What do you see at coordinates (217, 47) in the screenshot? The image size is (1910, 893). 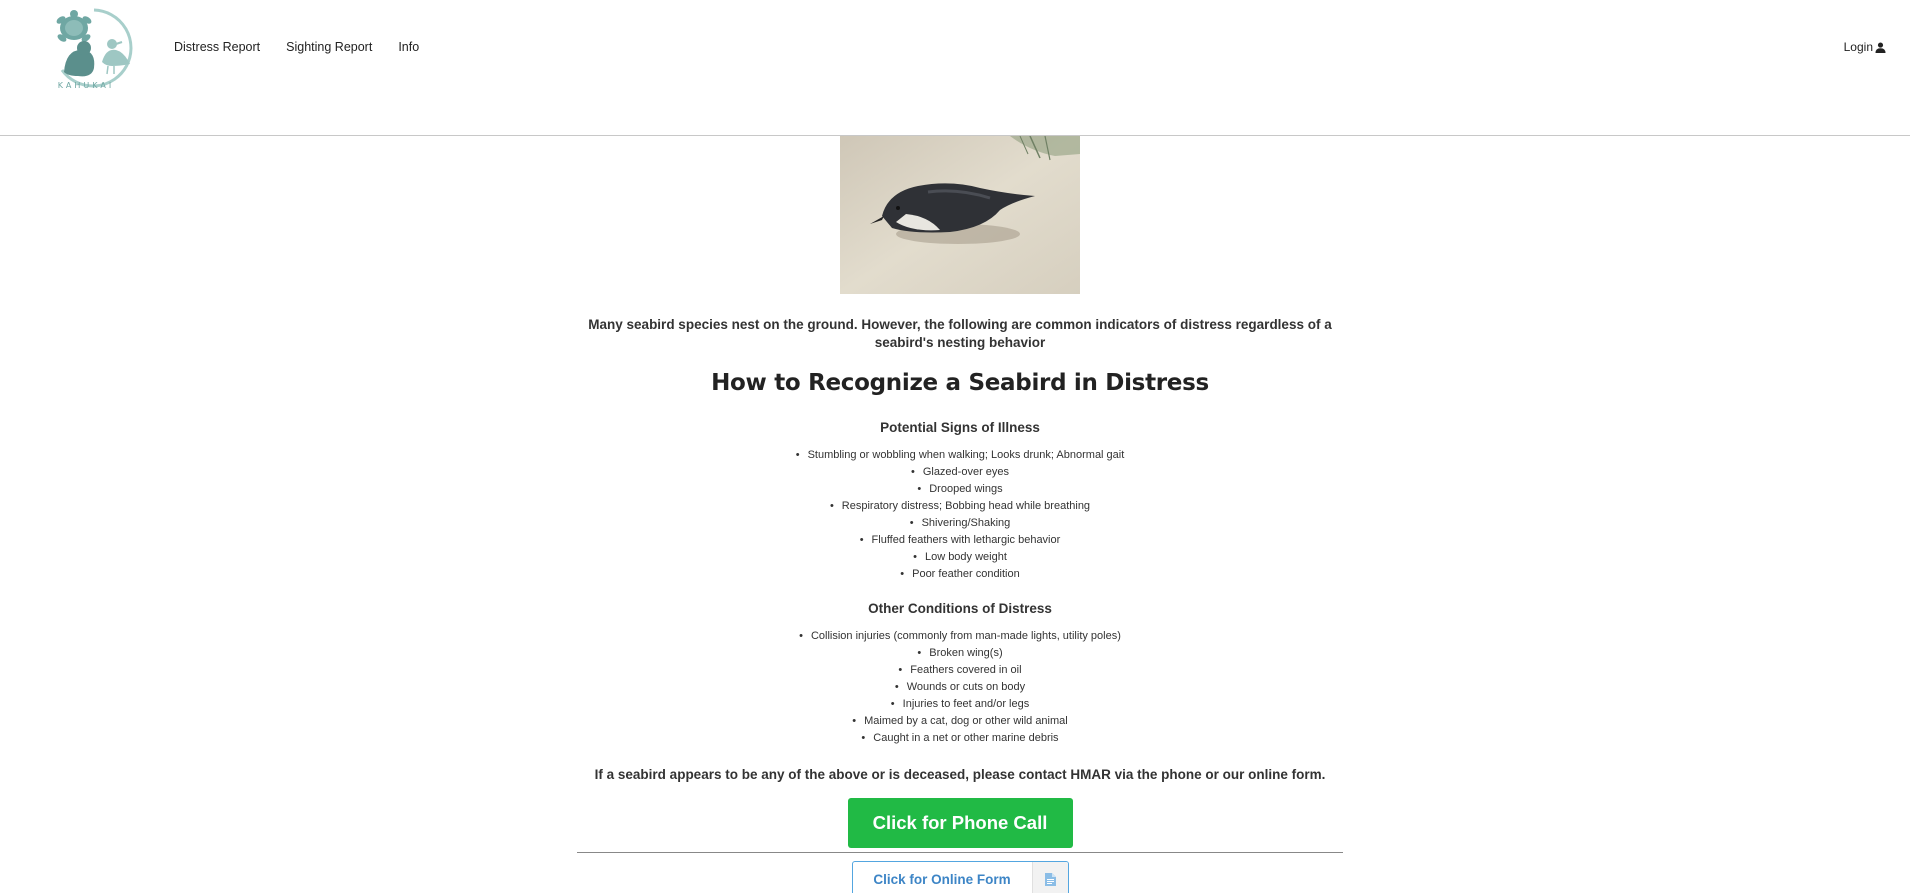 I see `nav-distress-report: Distress Report` at bounding box center [217, 47].